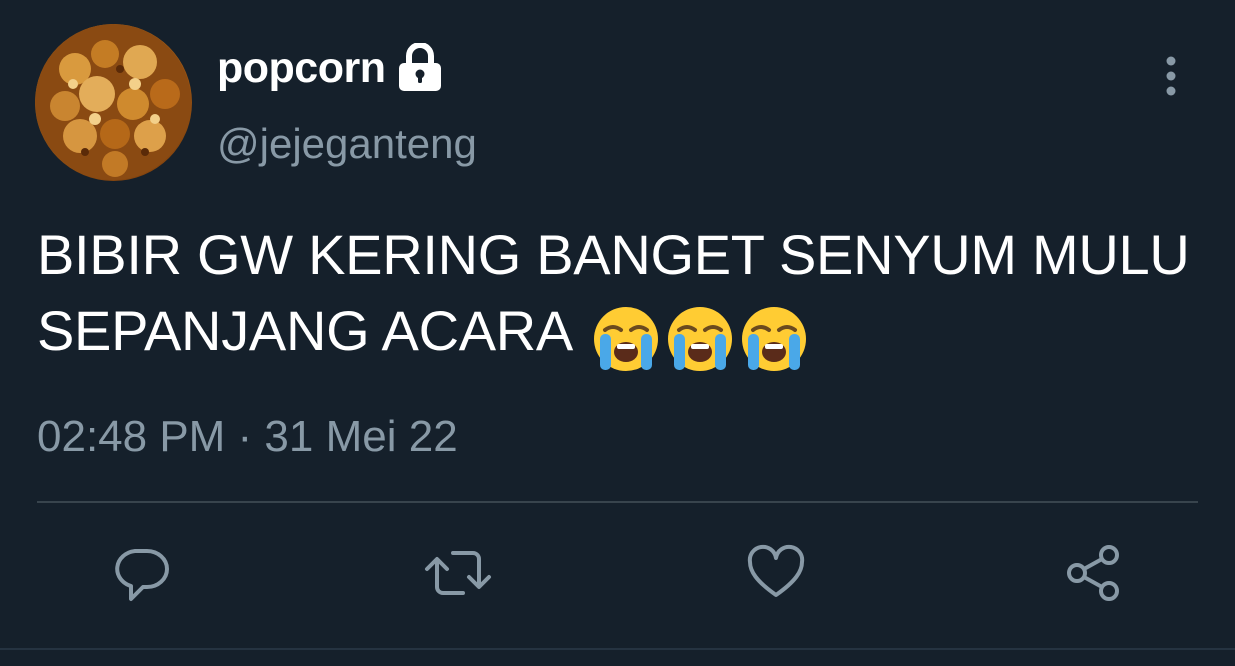  What do you see at coordinates (617, 502) in the screenshot?
I see `divider` at bounding box center [617, 502].